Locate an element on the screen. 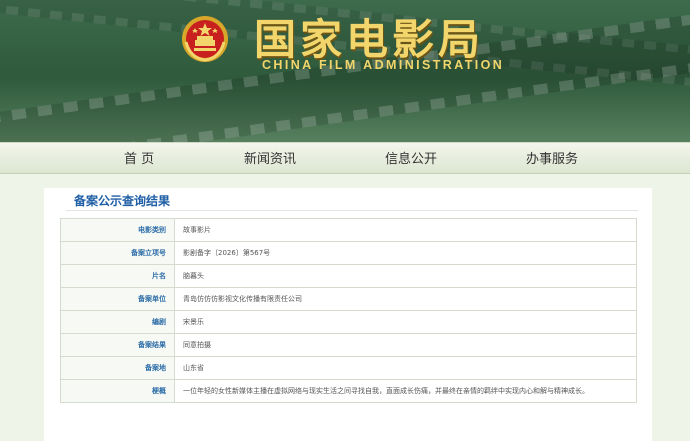 This screenshot has height=441, width=690. field-value: 影剧备字〔2026〕第567号 is located at coordinates (405, 253).